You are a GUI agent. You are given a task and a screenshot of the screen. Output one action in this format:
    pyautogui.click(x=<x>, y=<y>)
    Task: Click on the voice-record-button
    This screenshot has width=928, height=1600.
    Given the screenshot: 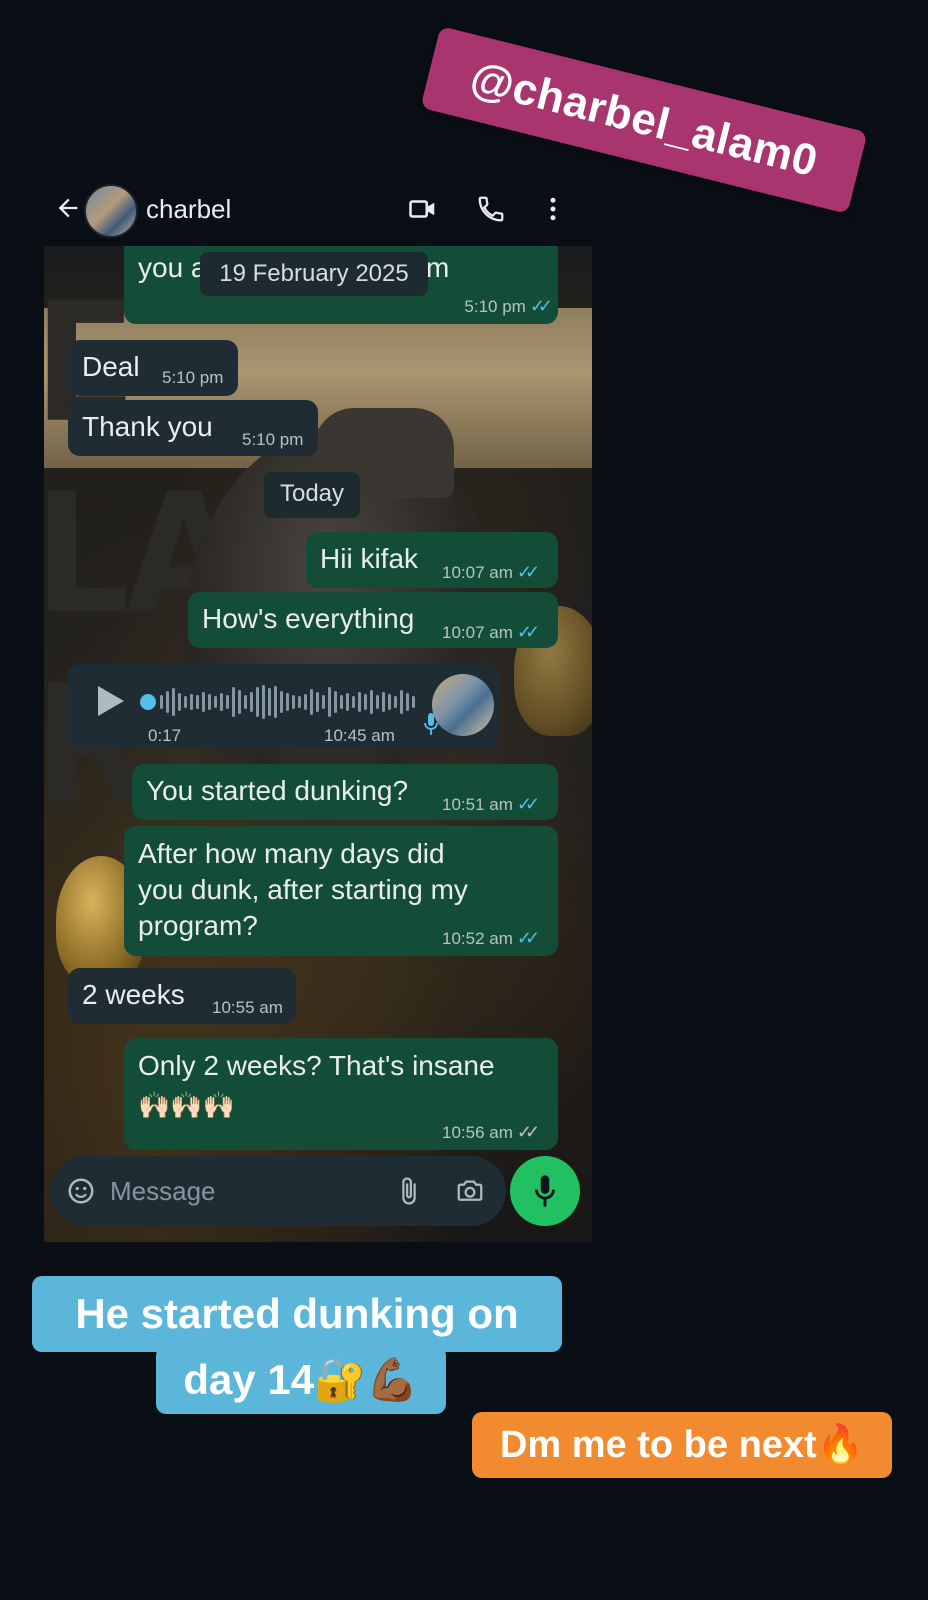 What is the action you would take?
    pyautogui.click(x=545, y=1191)
    